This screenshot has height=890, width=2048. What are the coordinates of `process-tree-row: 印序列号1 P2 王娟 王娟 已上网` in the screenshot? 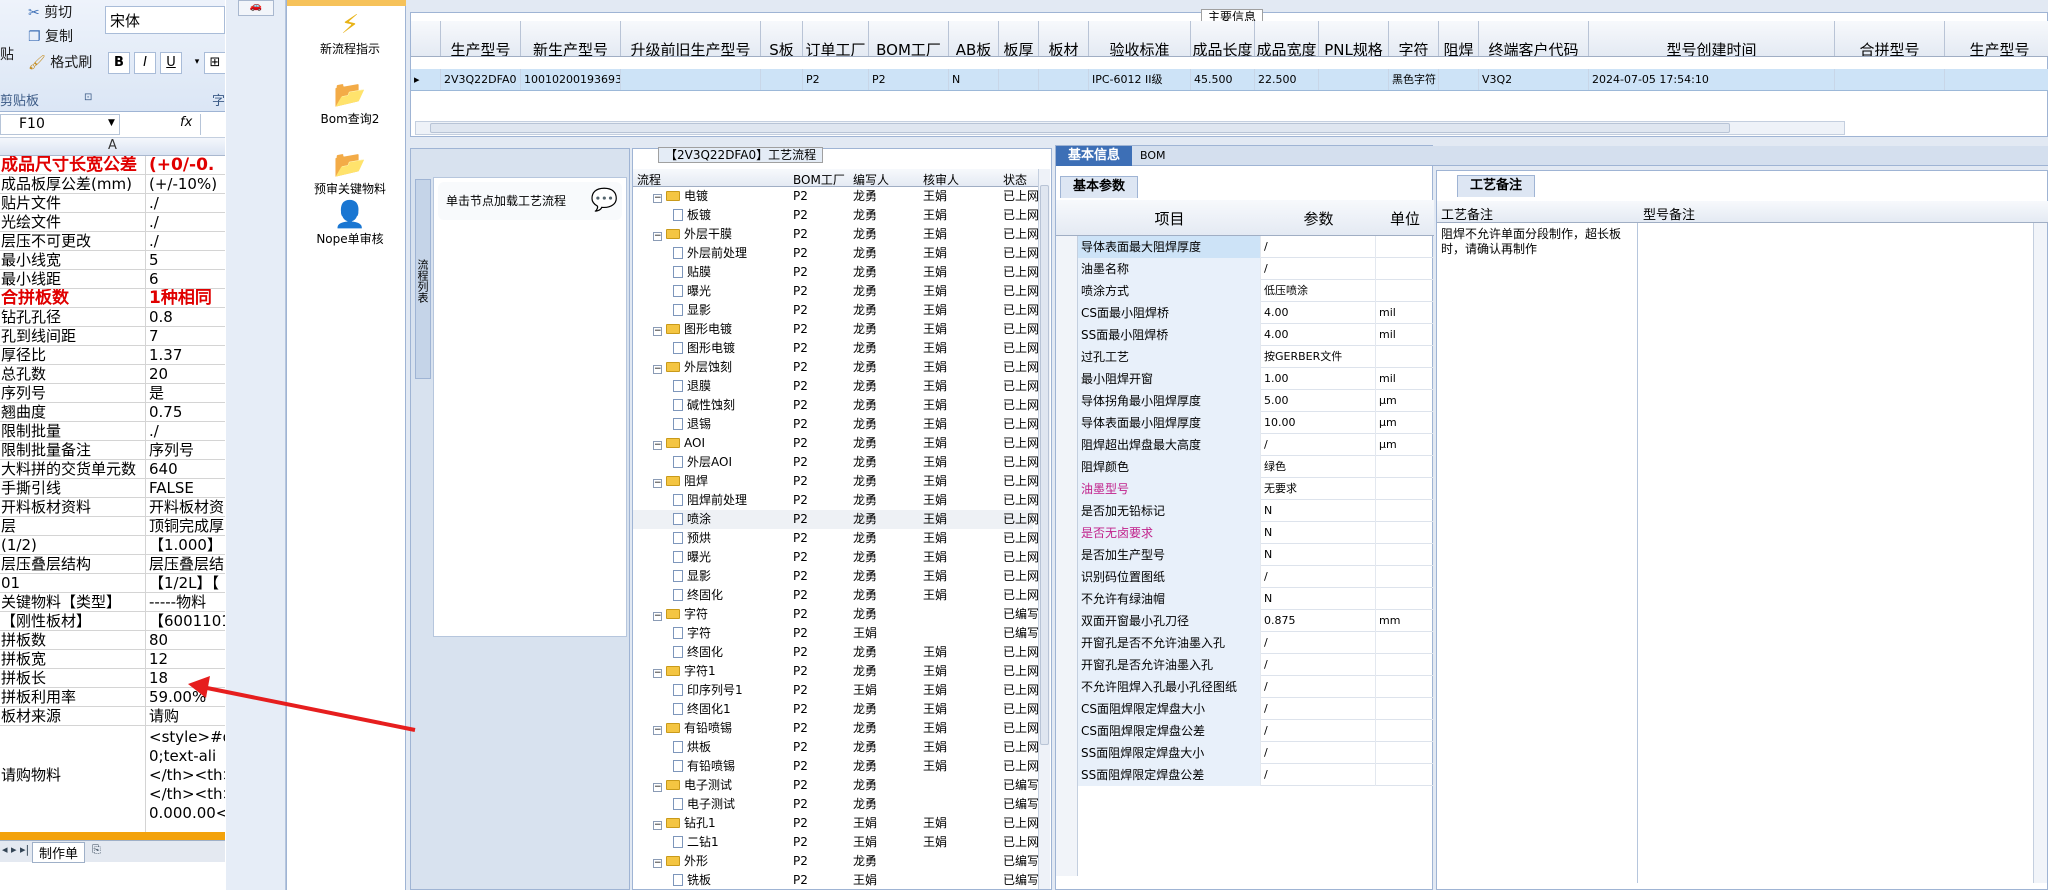 It's located at (836, 690).